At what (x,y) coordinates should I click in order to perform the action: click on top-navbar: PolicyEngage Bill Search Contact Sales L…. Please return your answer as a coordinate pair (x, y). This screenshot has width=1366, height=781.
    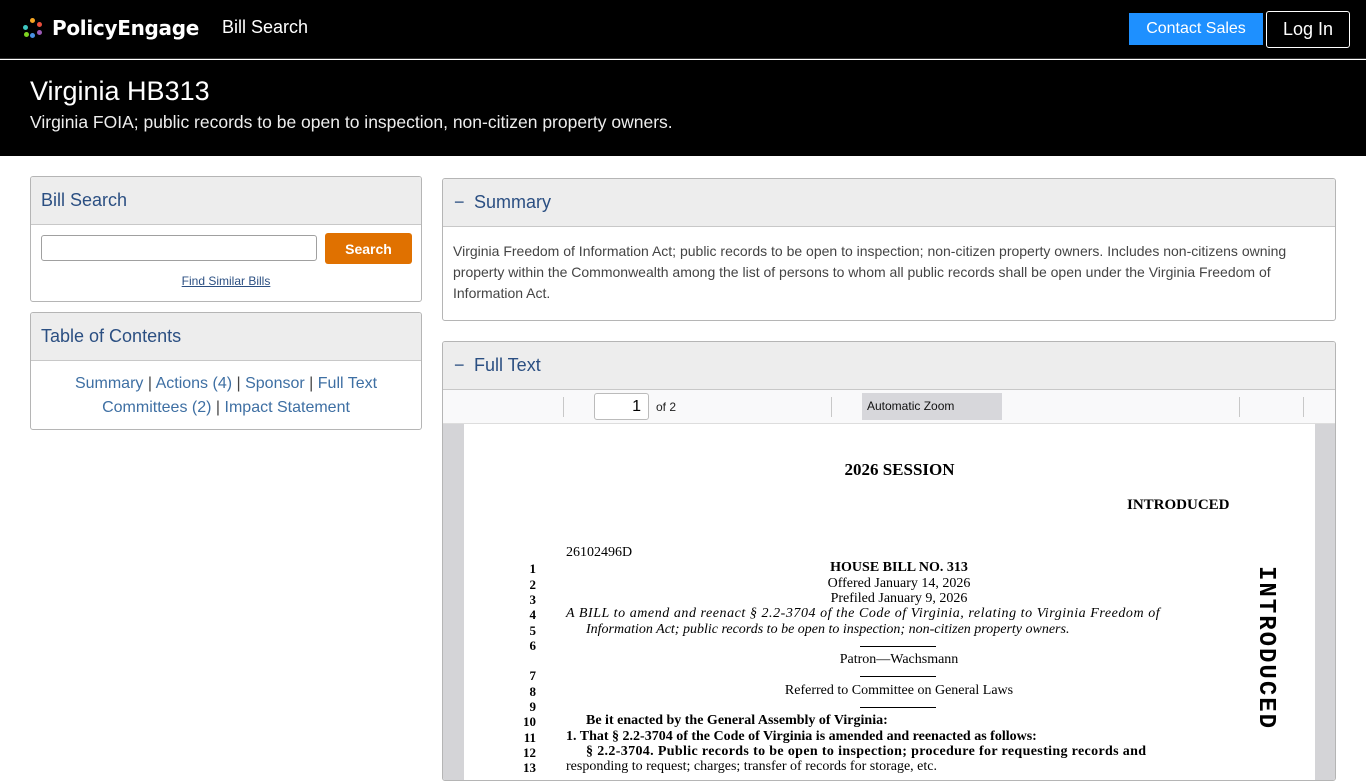
    Looking at the image, I should click on (683, 29).